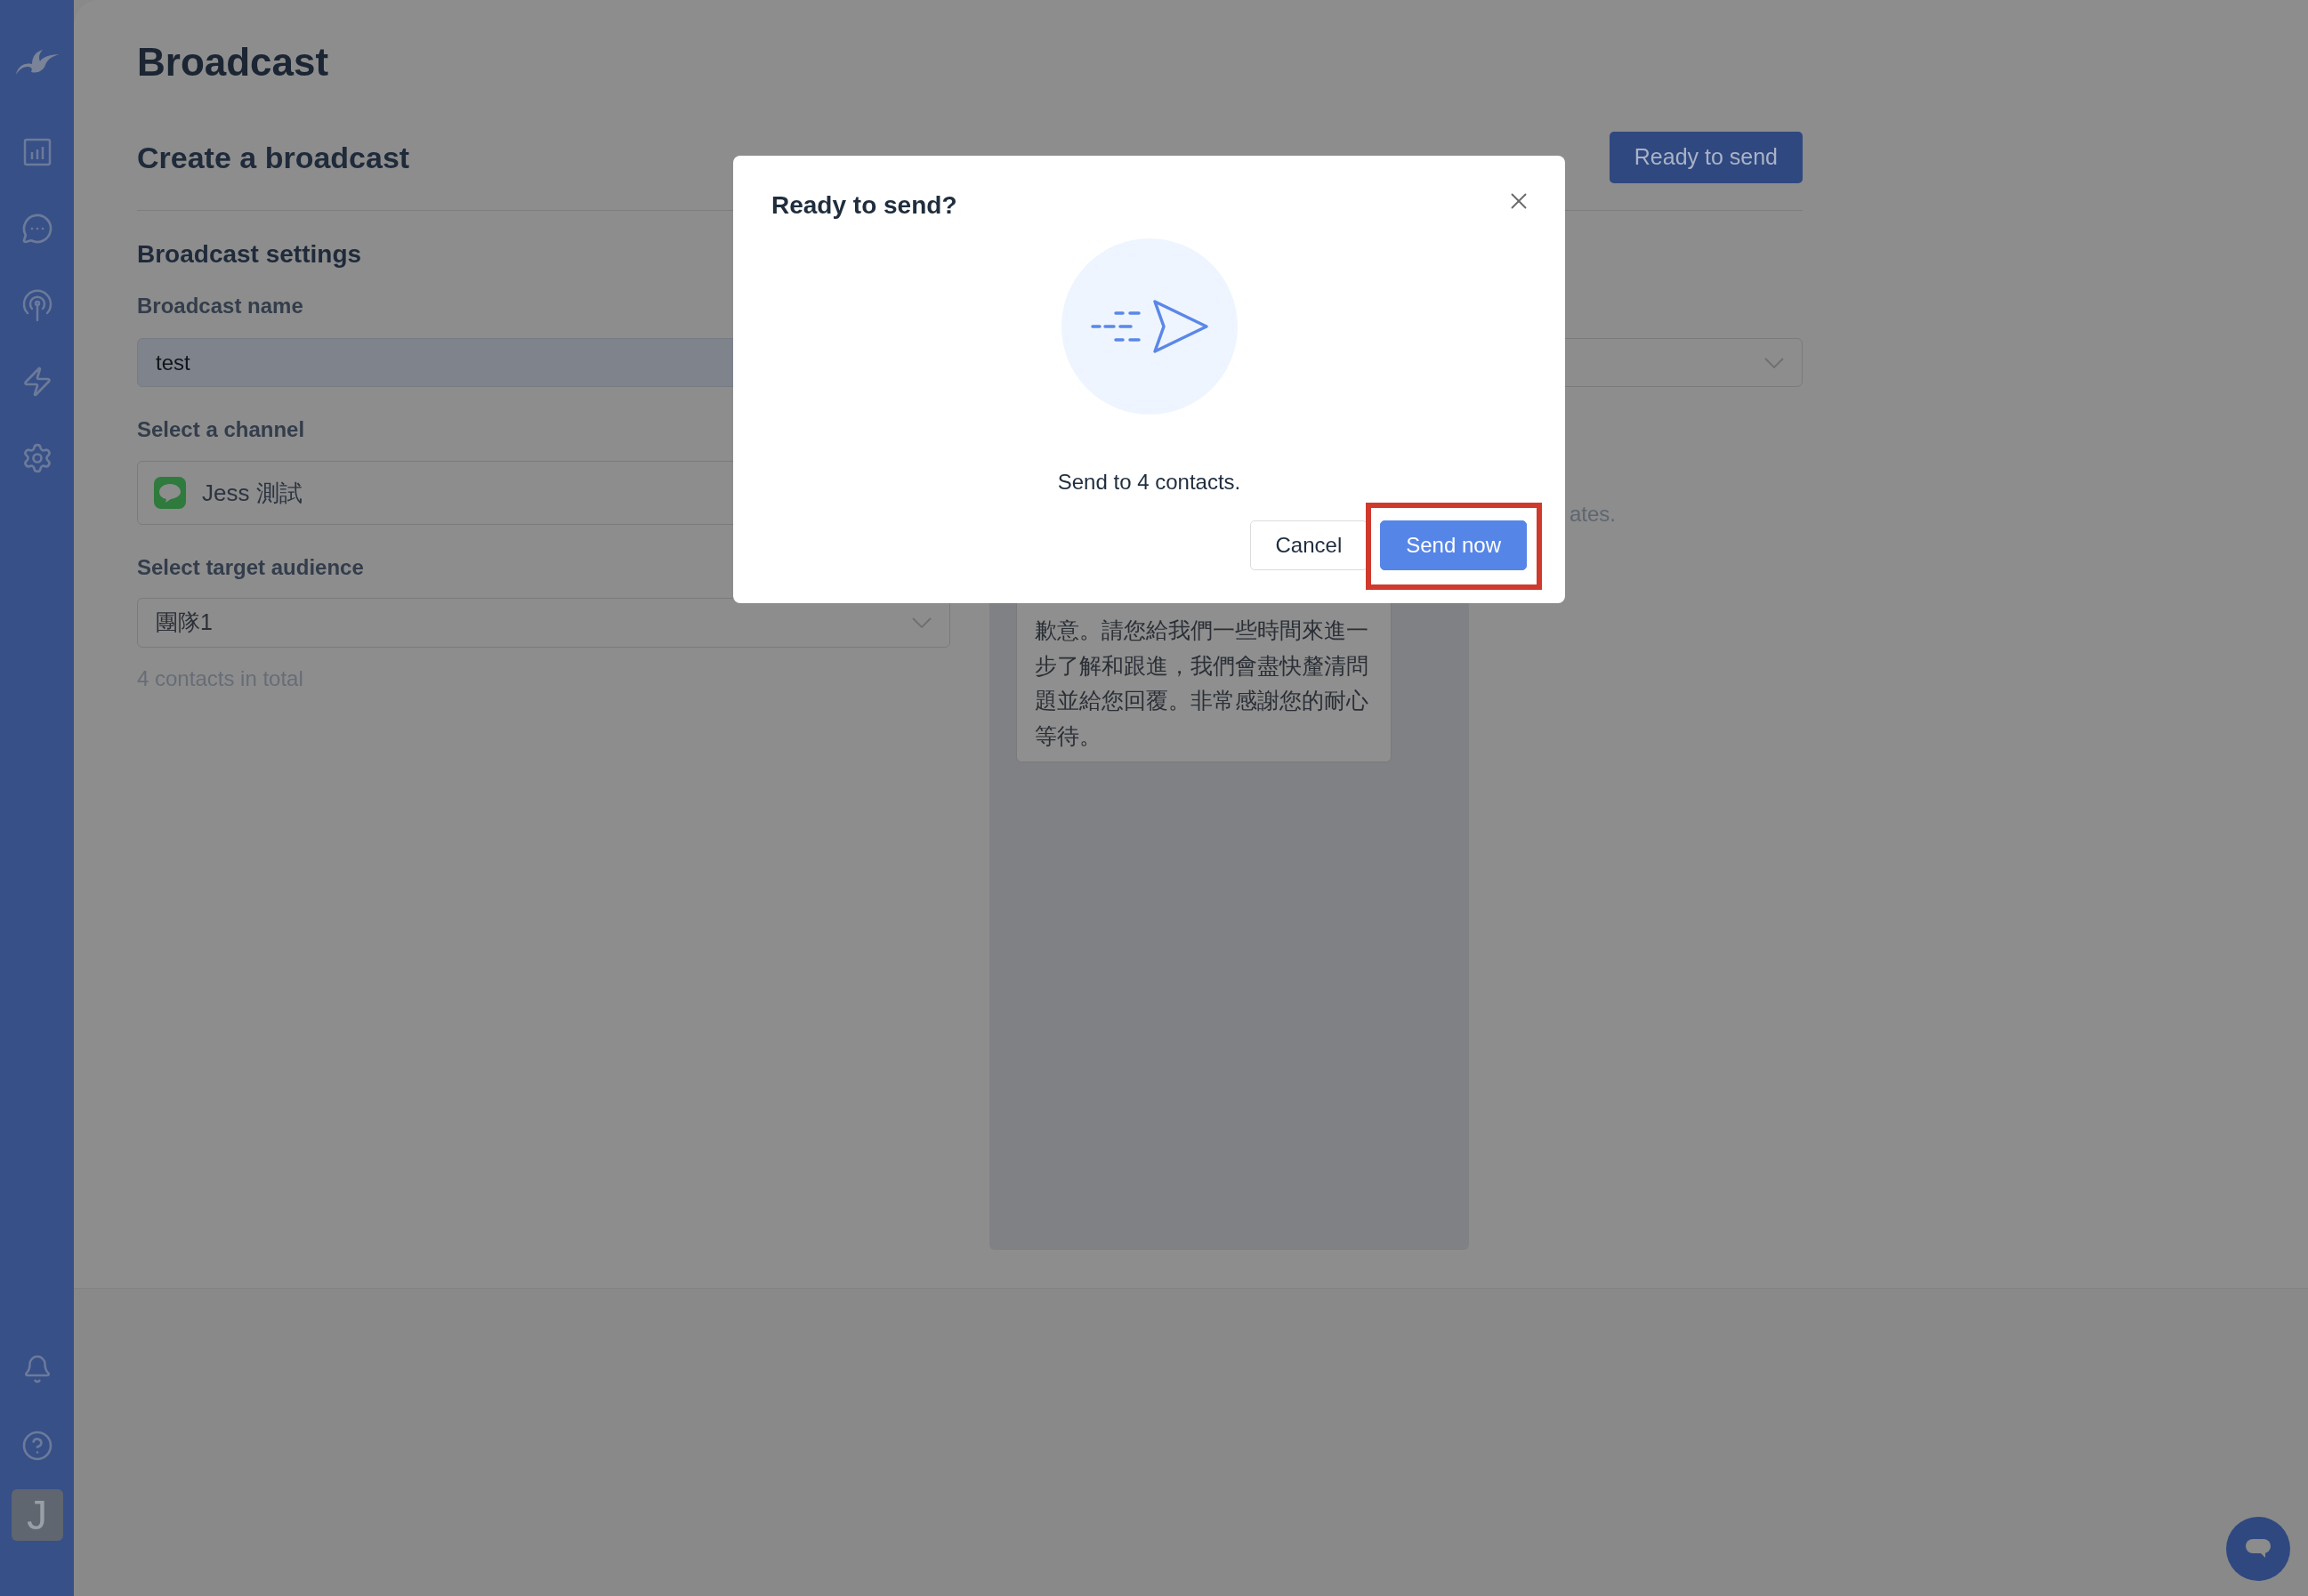 The width and height of the screenshot is (2308, 1596). What do you see at coordinates (1454, 545) in the screenshot?
I see `send-now-button: Send now` at bounding box center [1454, 545].